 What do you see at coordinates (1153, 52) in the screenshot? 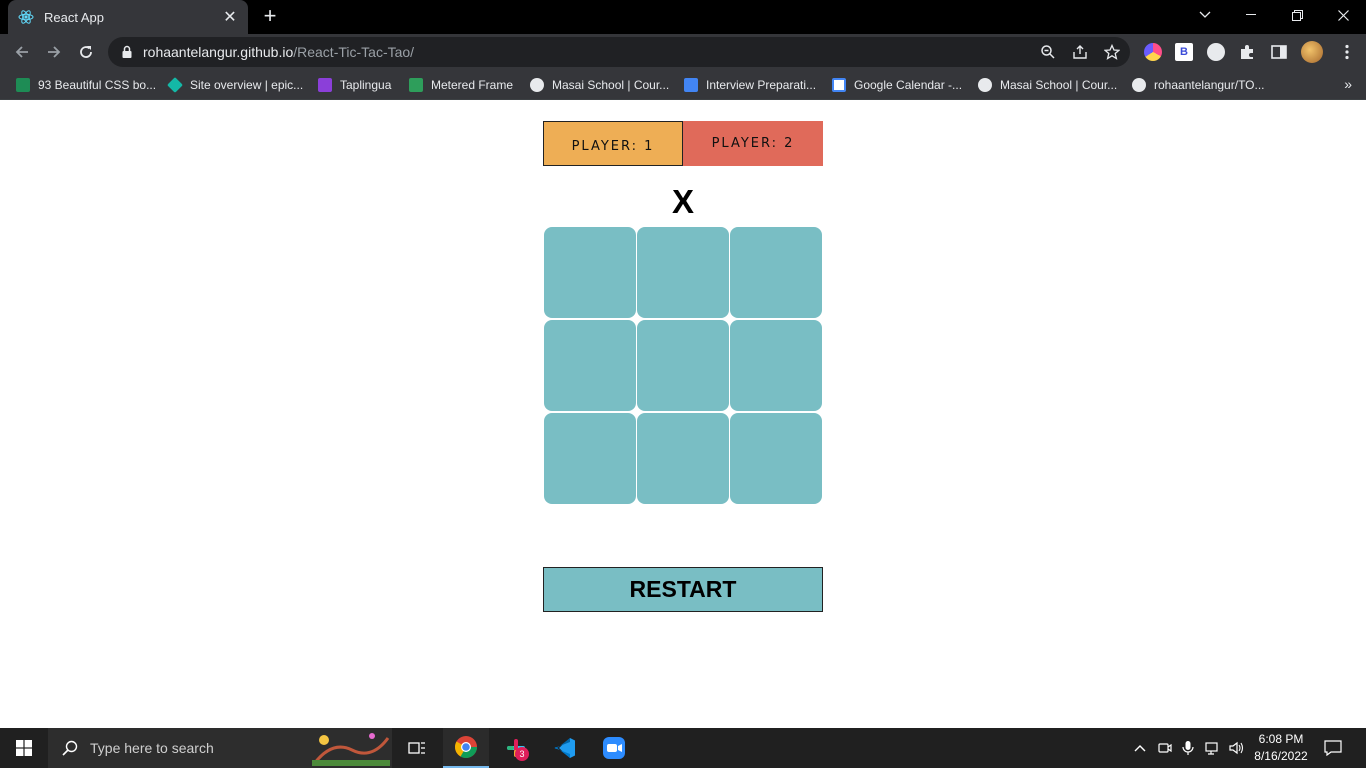
I see `extension-color-icon` at bounding box center [1153, 52].